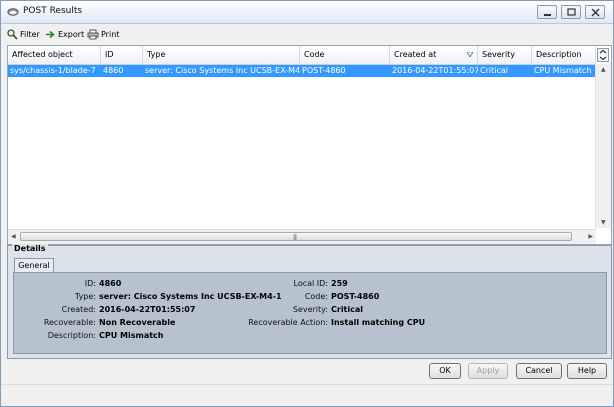 The image size is (614, 407). I want to click on minimize-button, so click(547, 12).